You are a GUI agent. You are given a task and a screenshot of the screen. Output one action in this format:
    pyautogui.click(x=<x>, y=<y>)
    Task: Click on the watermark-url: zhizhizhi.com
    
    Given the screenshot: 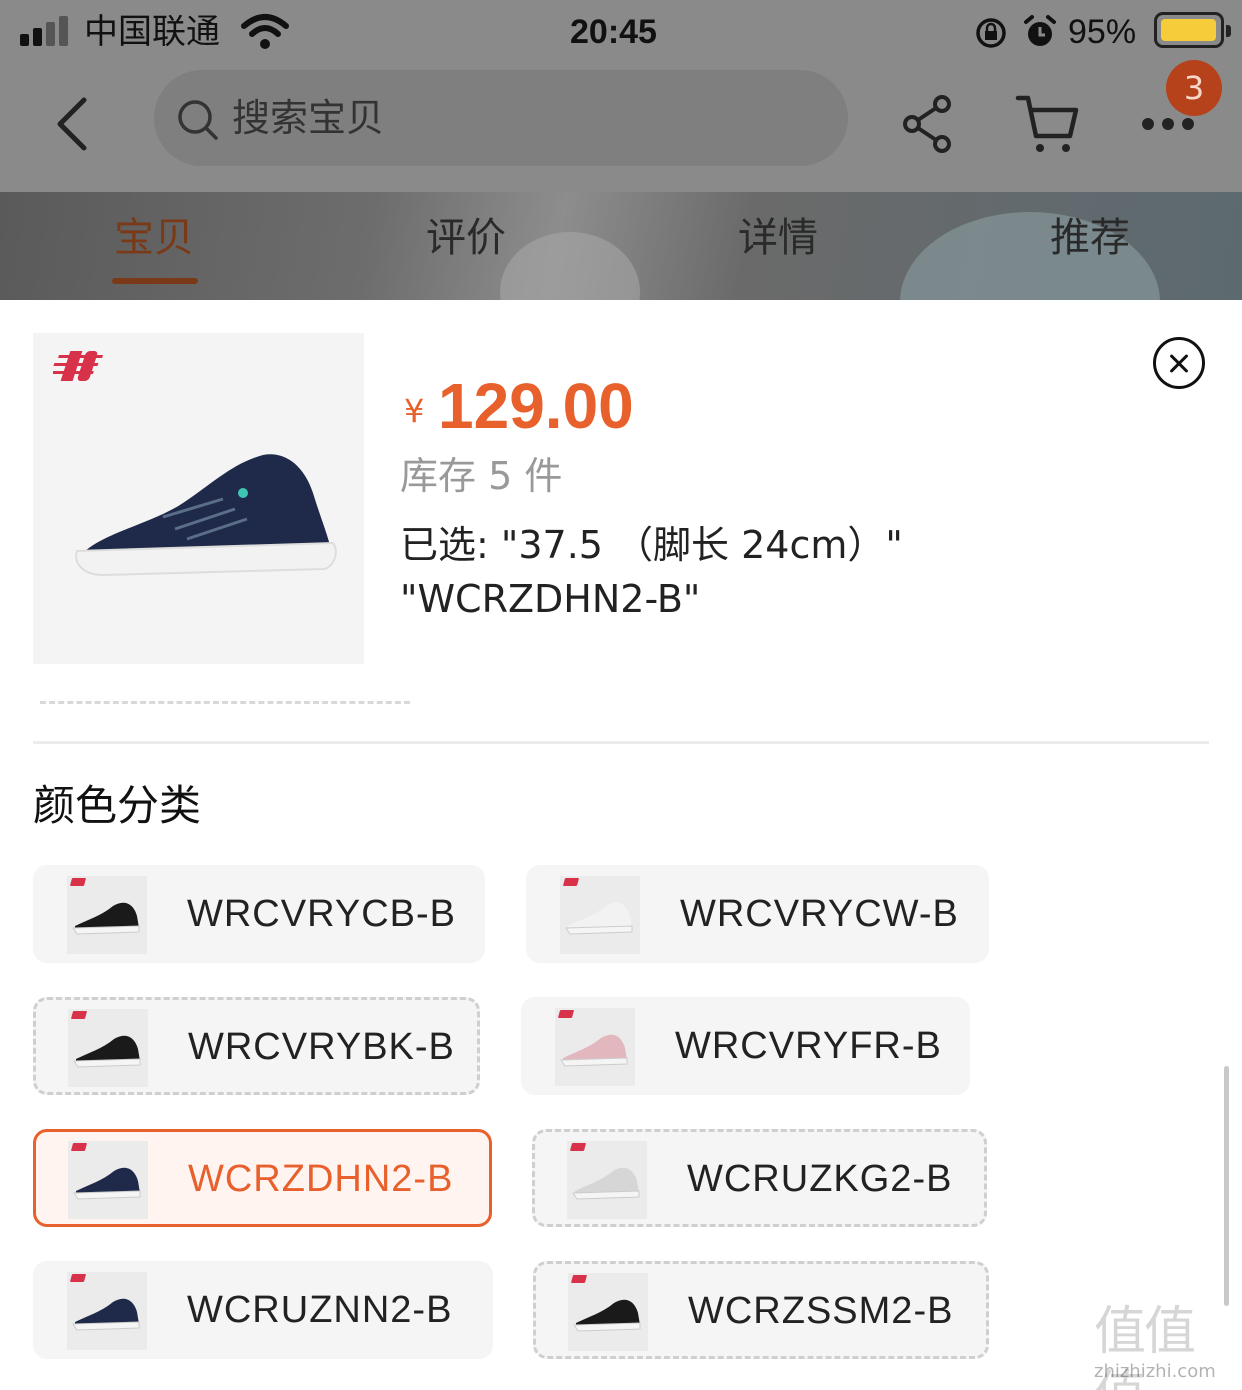 What is the action you would take?
    pyautogui.click(x=1155, y=1371)
    